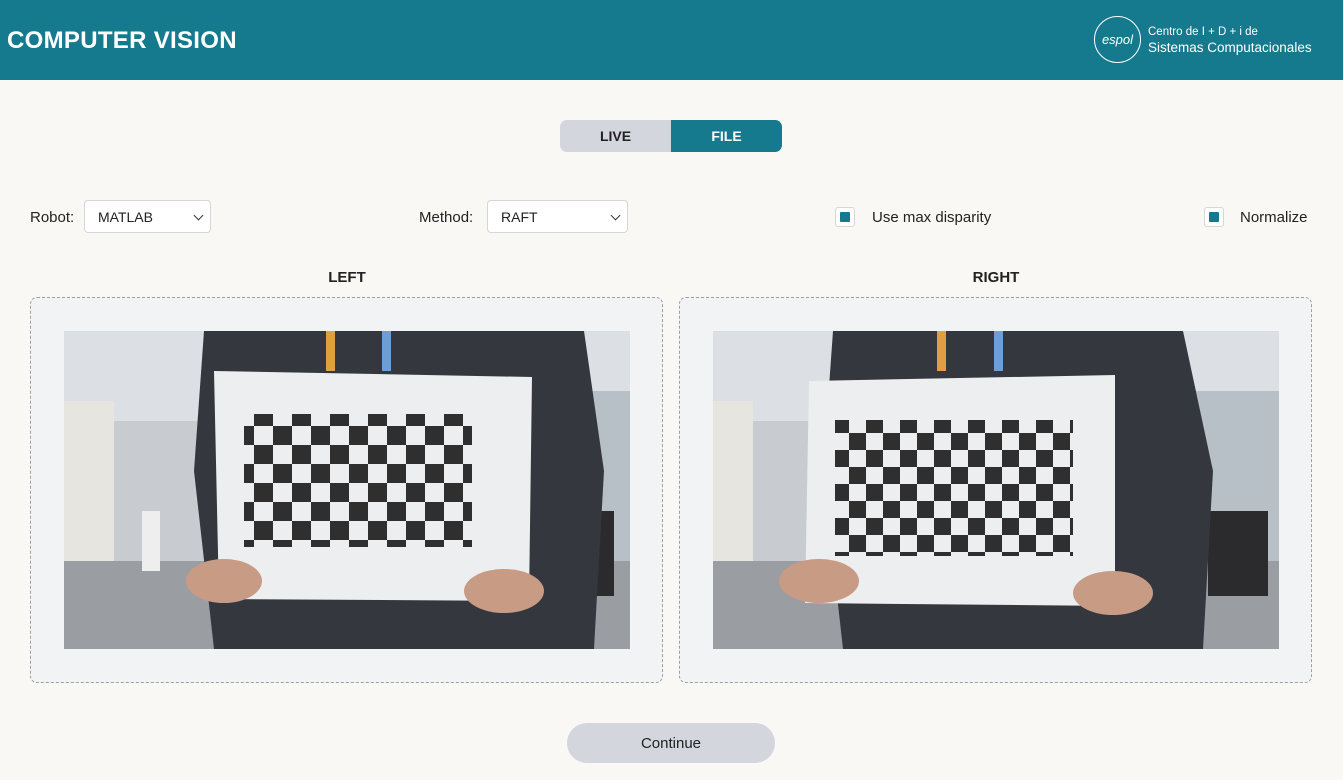 The height and width of the screenshot is (780, 1343). I want to click on logo-line-2: Sistemas Computacionales, so click(1230, 47).